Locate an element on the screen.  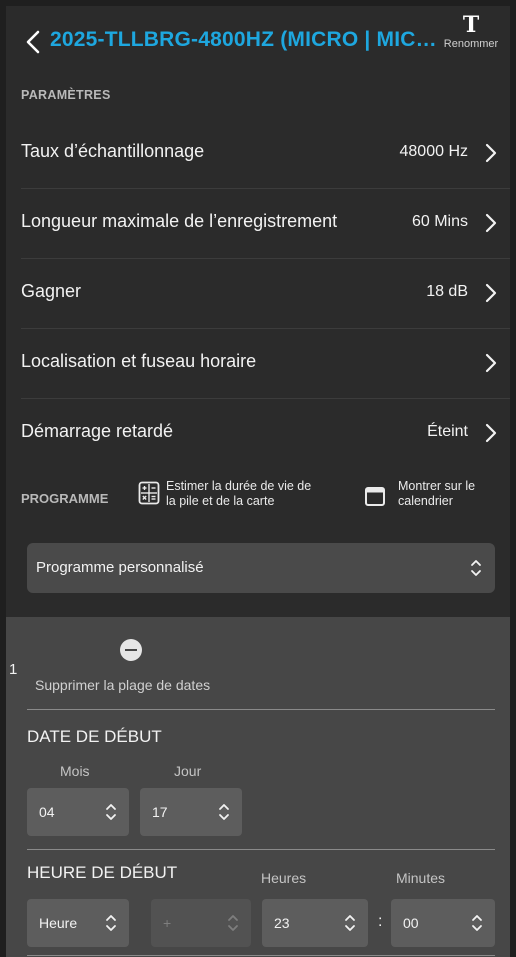
row-label: Taux d’échantillonnage is located at coordinates (113, 151).